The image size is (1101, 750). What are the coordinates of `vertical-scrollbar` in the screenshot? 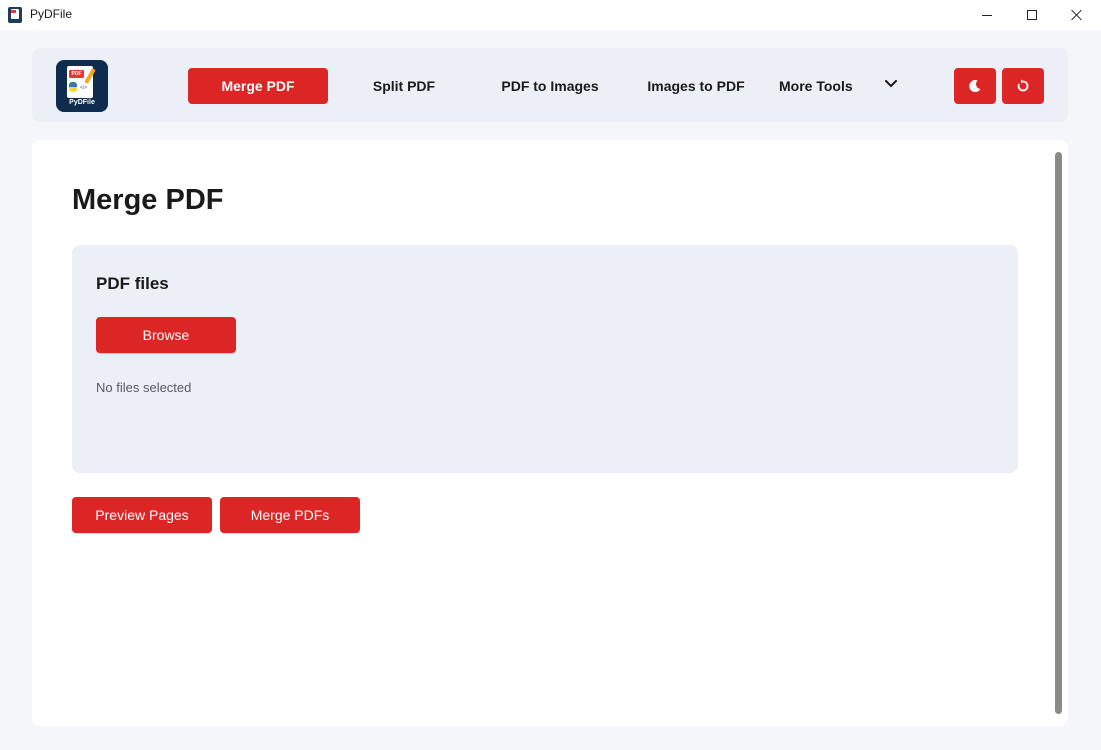 It's located at (1058, 433).